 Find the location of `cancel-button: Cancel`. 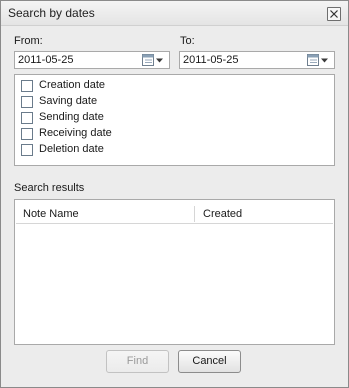

cancel-button: Cancel is located at coordinates (209, 361).